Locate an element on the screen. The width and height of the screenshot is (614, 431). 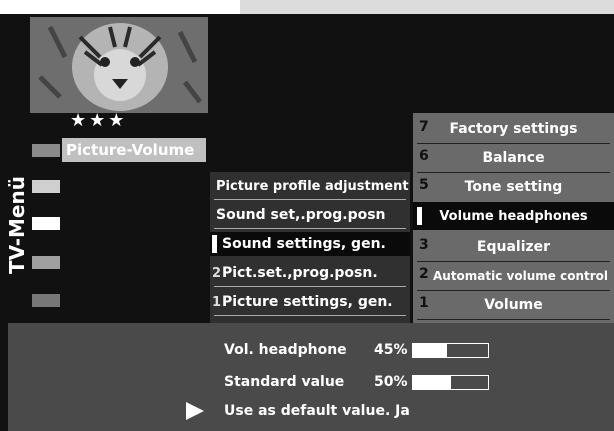
menu-item-number: 3 is located at coordinates (424, 245).